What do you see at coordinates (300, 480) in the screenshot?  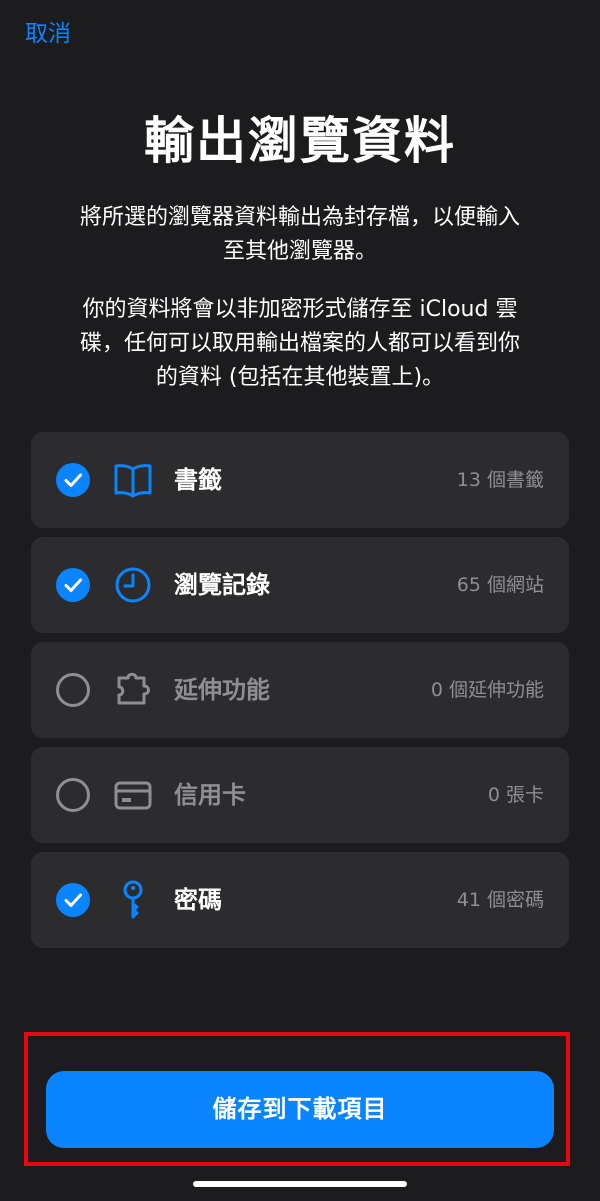 I see `option-row-bookmarks: 書籤 13 個書籤` at bounding box center [300, 480].